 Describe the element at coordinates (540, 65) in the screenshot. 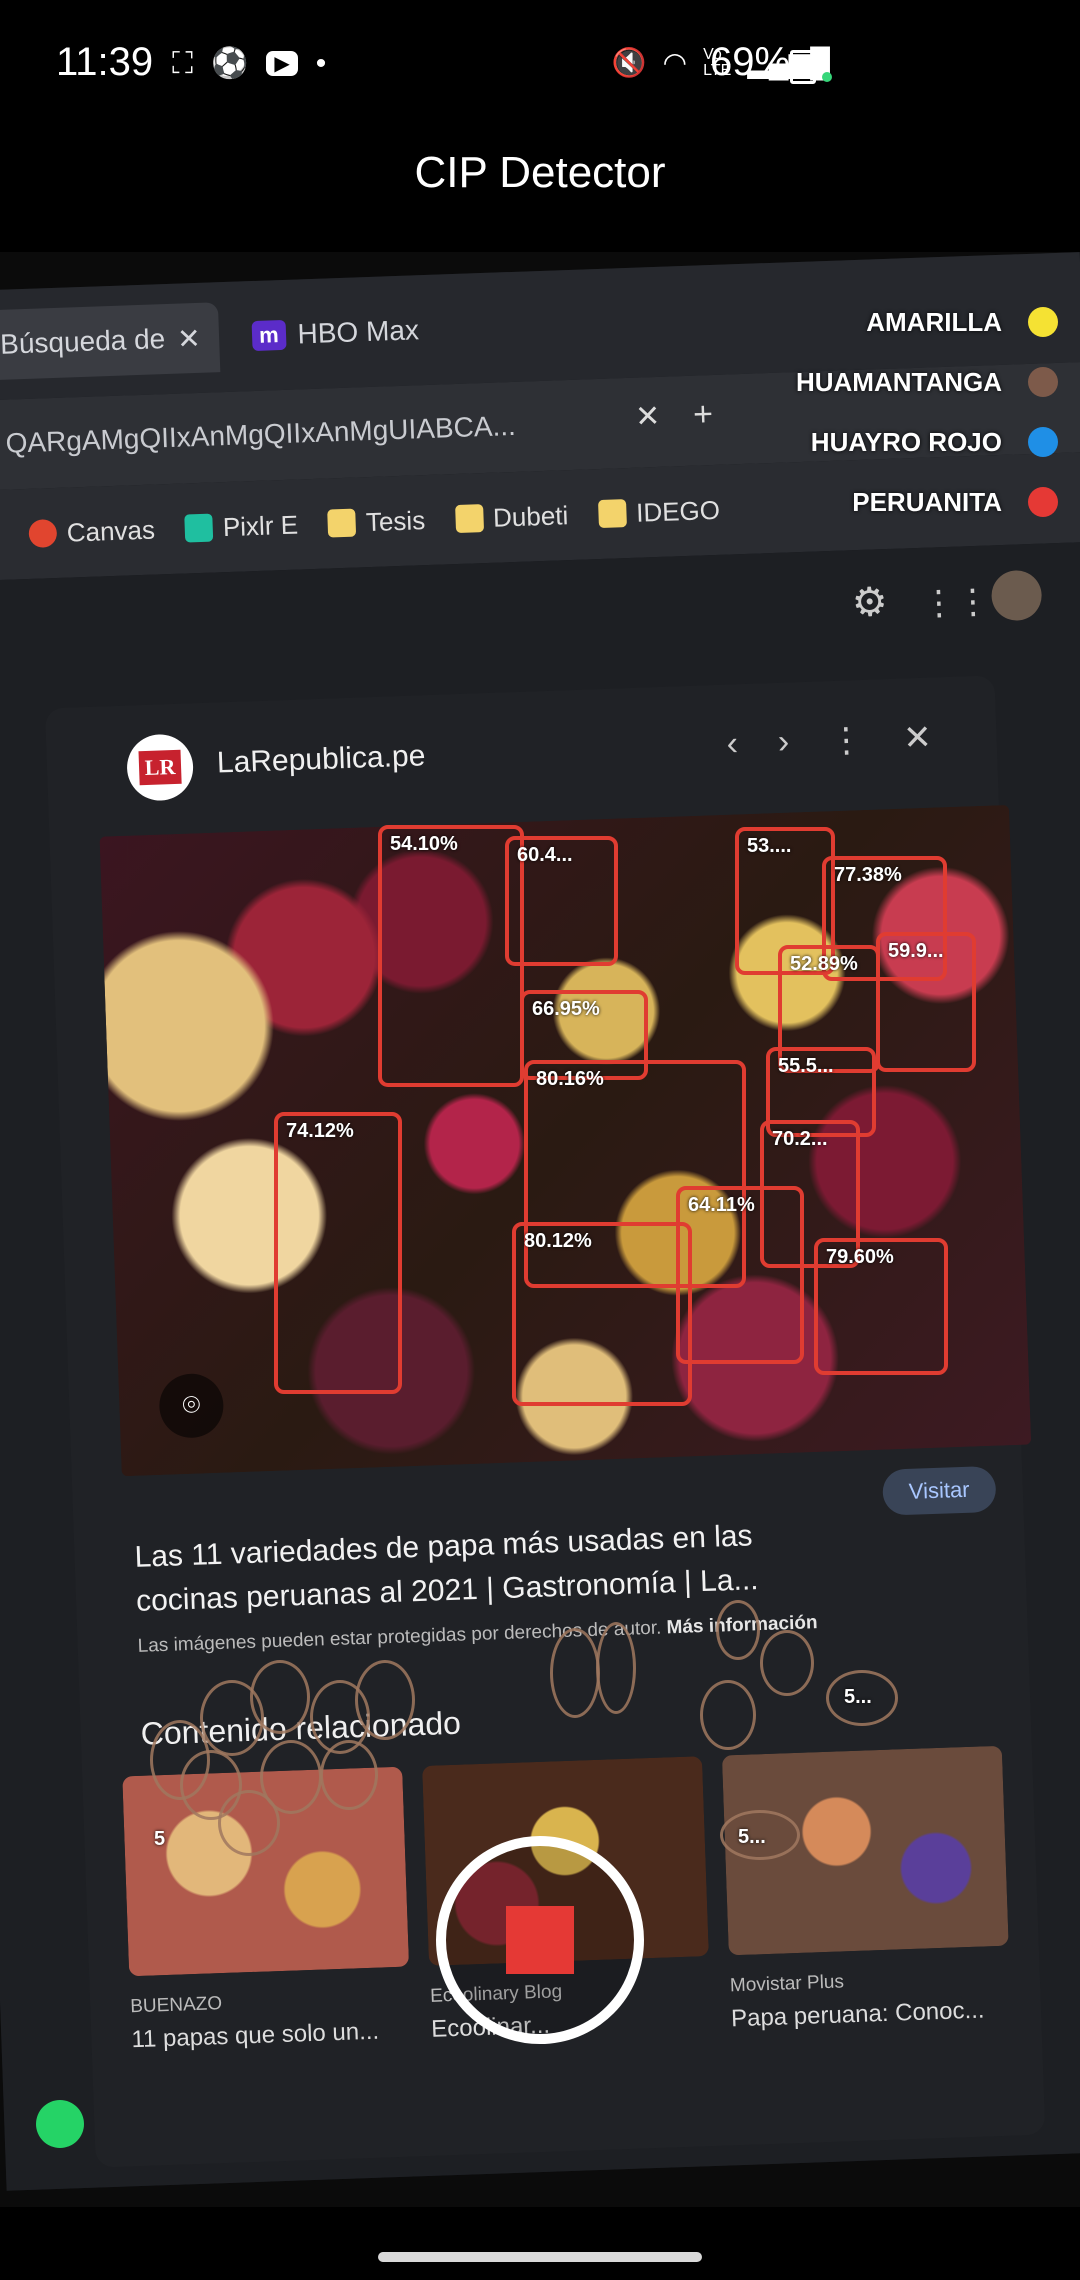

I see `status-bar: 11:39 ⛶ ⚽ ▶ • 🔇 ◠ Vo LTE ▂▄▆█ 69%` at that location.